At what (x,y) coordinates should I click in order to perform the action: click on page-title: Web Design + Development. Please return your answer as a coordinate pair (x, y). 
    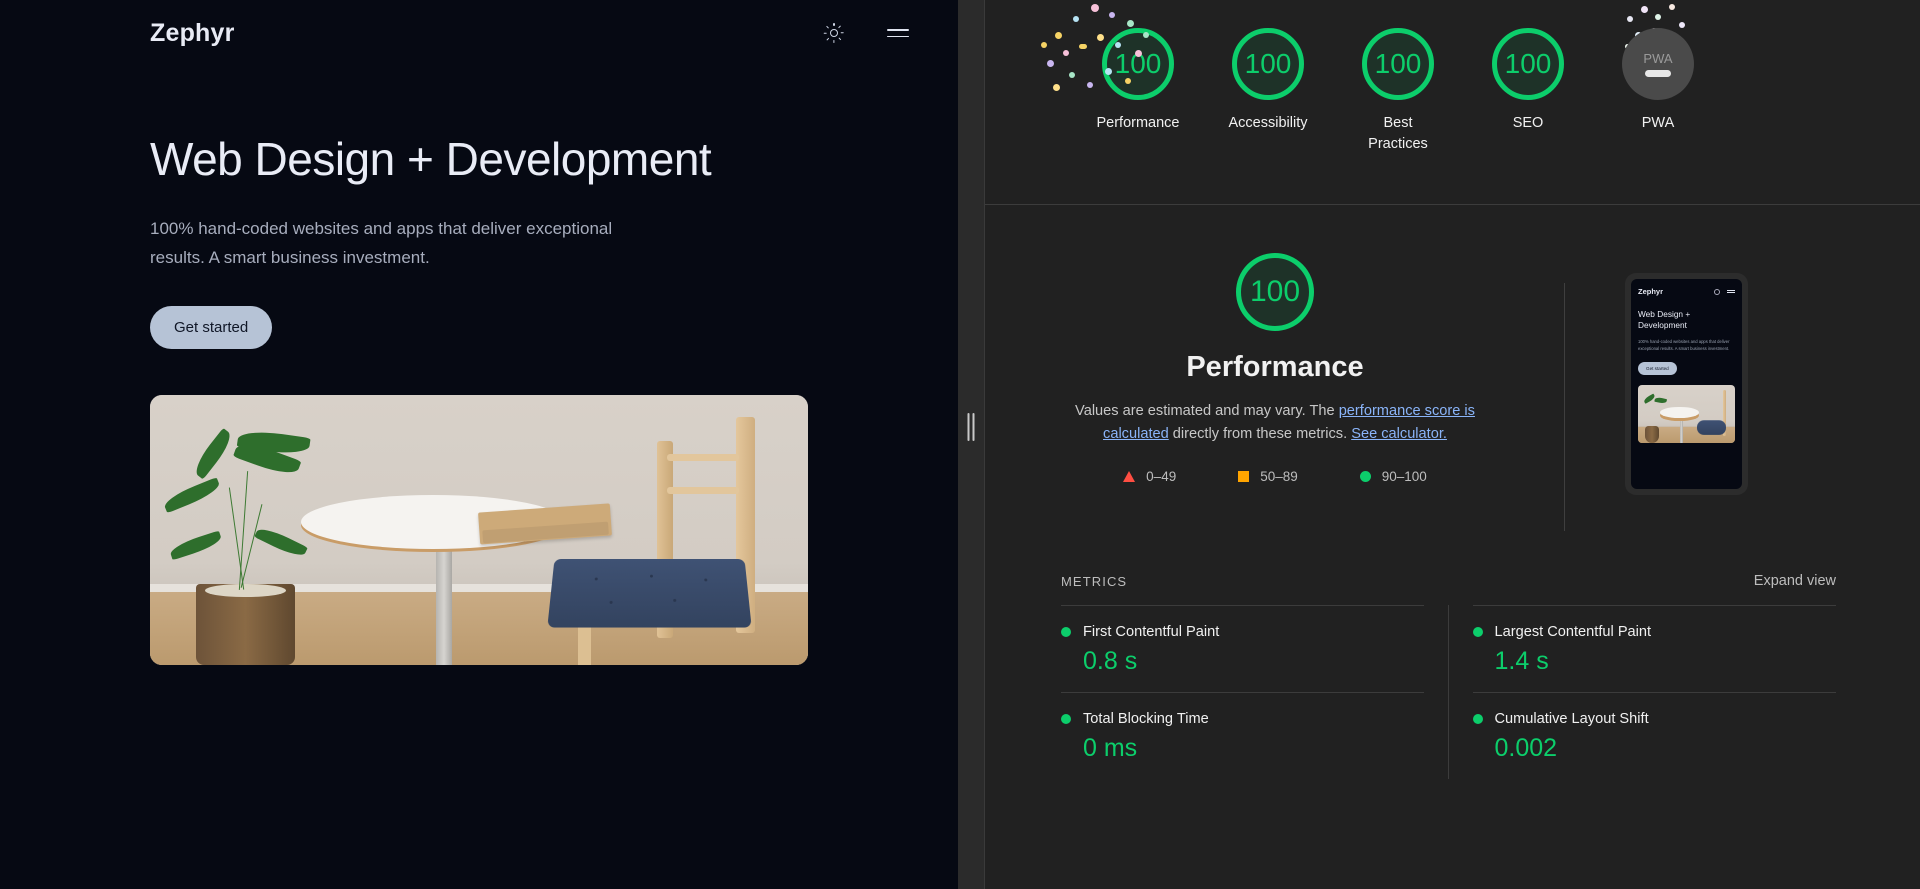
    Looking at the image, I should click on (431, 159).